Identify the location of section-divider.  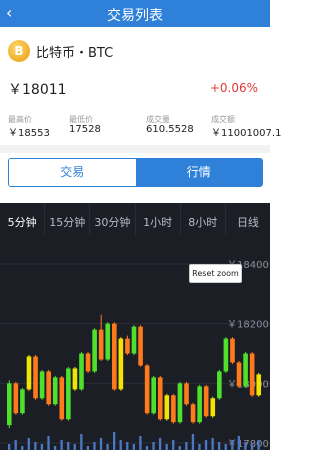
(135, 149).